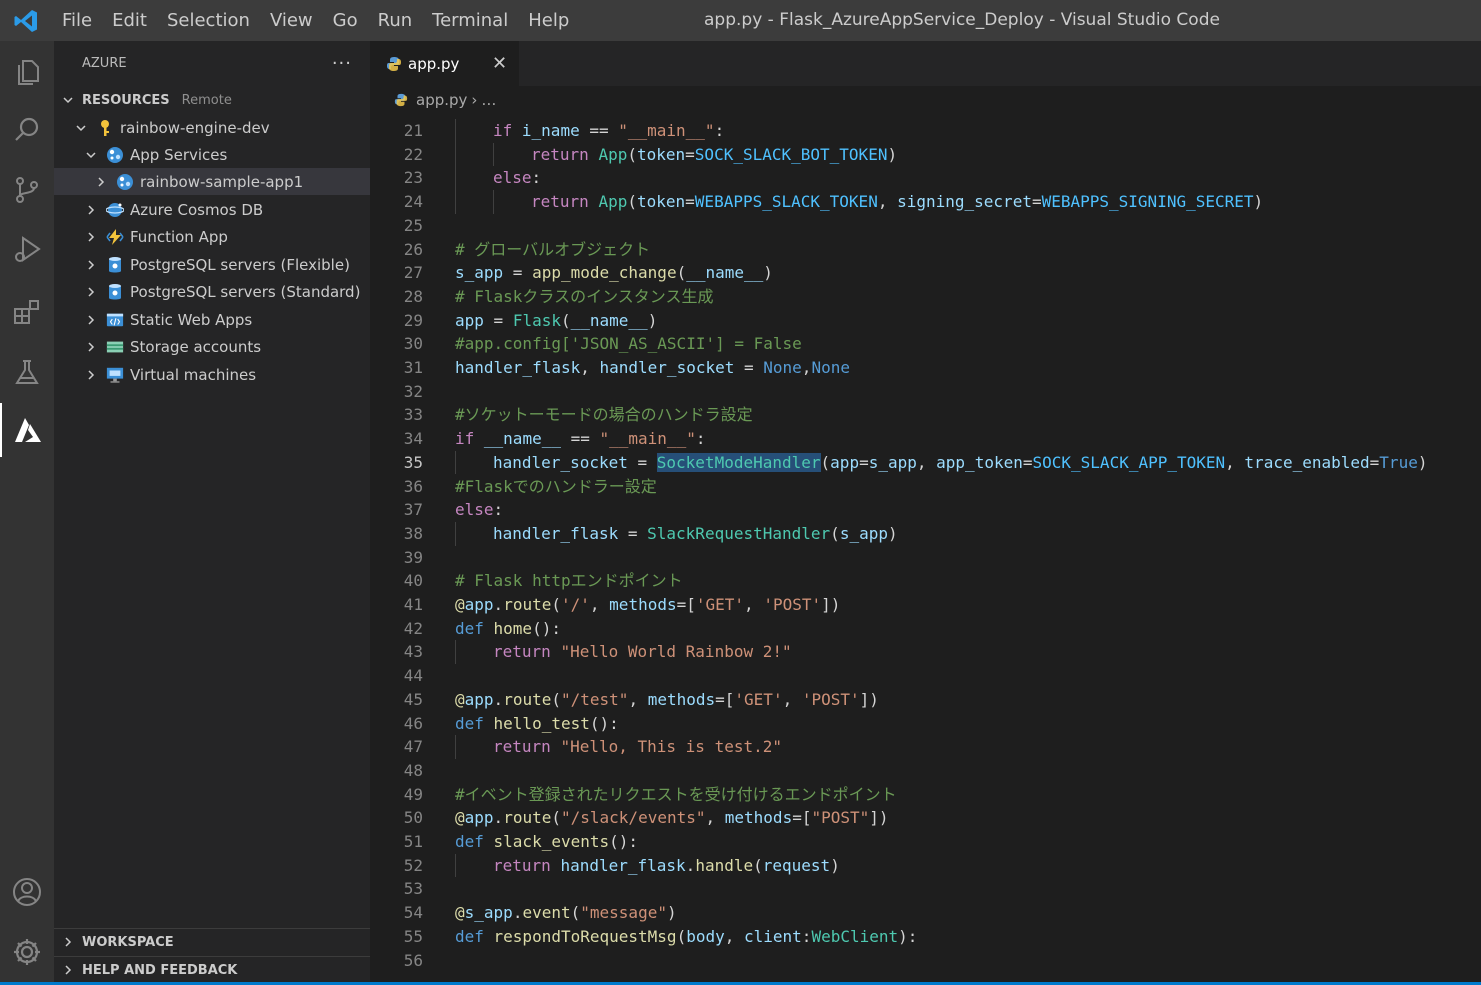 The image size is (1481, 985). What do you see at coordinates (212, 127) in the screenshot?
I see `tree-item-subscription: rainbow-engine-dev` at bounding box center [212, 127].